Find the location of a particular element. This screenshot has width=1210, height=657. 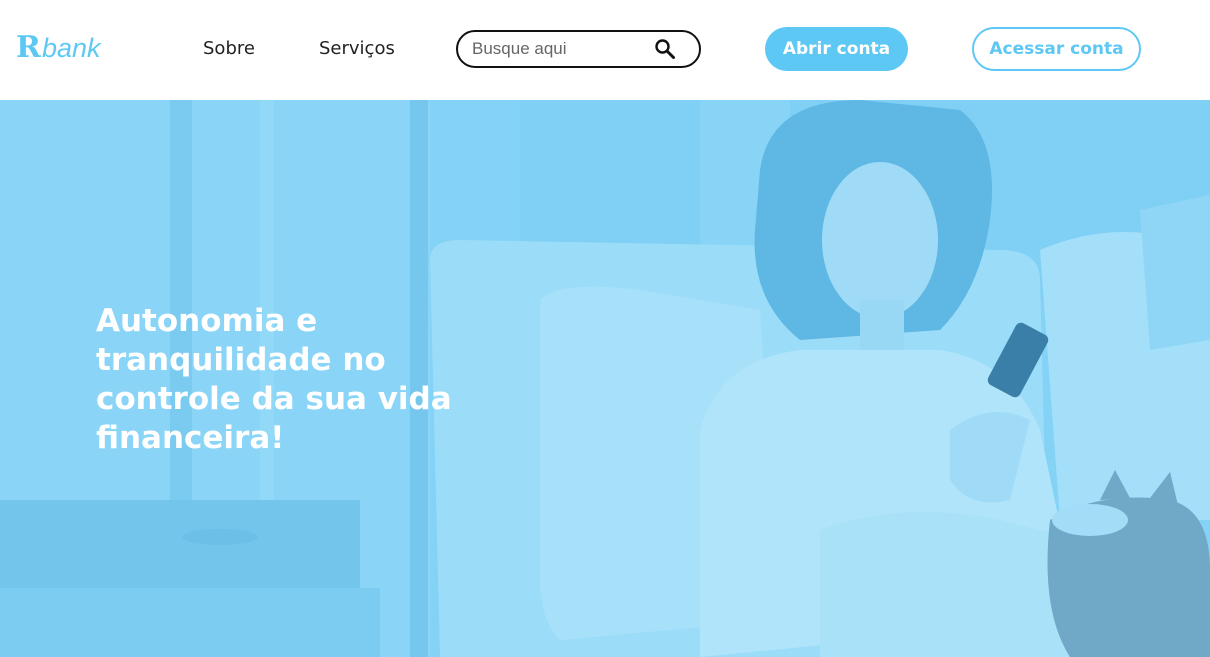

search-box is located at coordinates (578, 49).